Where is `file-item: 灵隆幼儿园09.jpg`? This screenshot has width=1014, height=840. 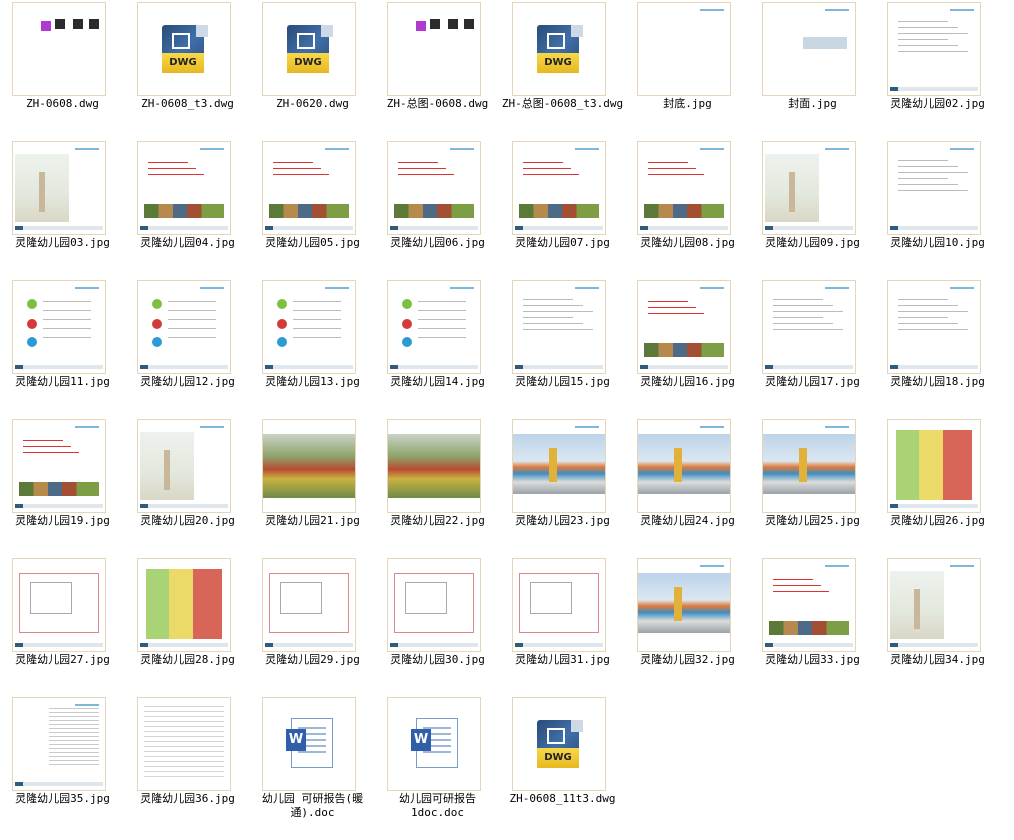
file-item: 灵隆幼儿园09.jpg is located at coordinates (812, 206).